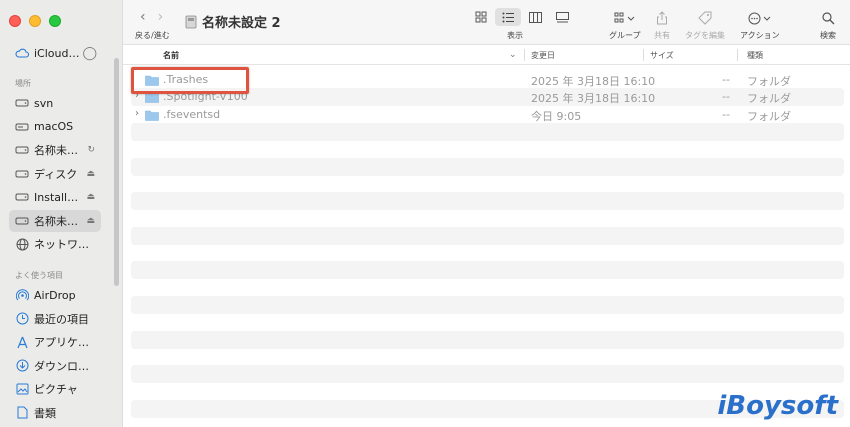 This screenshot has height=427, width=850. I want to click on sidebar-item-label: ディスク, so click(56, 174).